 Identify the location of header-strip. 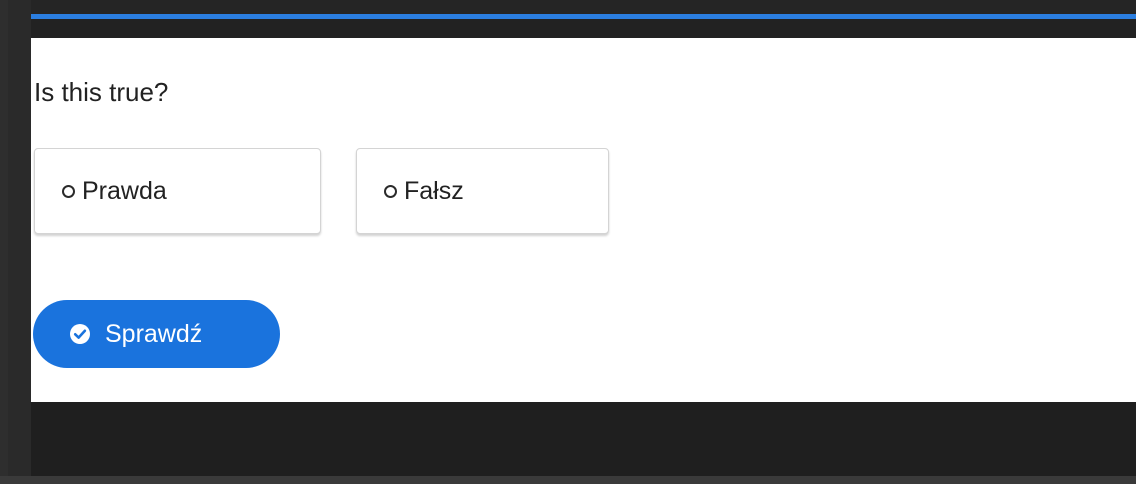
(583, 28).